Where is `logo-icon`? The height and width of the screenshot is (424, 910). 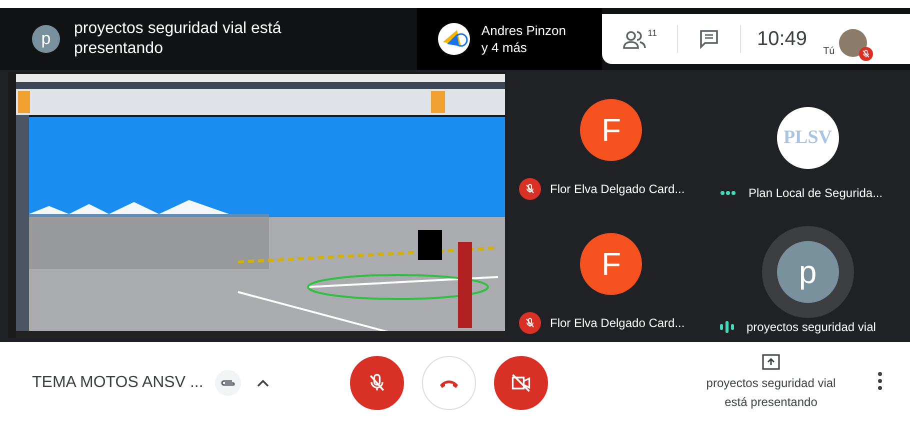
logo-icon is located at coordinates (454, 39).